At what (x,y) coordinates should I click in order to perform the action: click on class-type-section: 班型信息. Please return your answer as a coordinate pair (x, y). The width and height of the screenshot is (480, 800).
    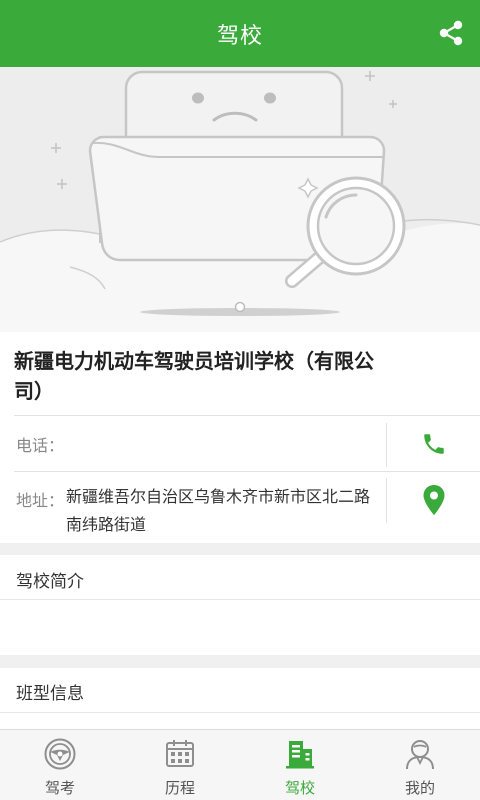
    Looking at the image, I should click on (240, 698).